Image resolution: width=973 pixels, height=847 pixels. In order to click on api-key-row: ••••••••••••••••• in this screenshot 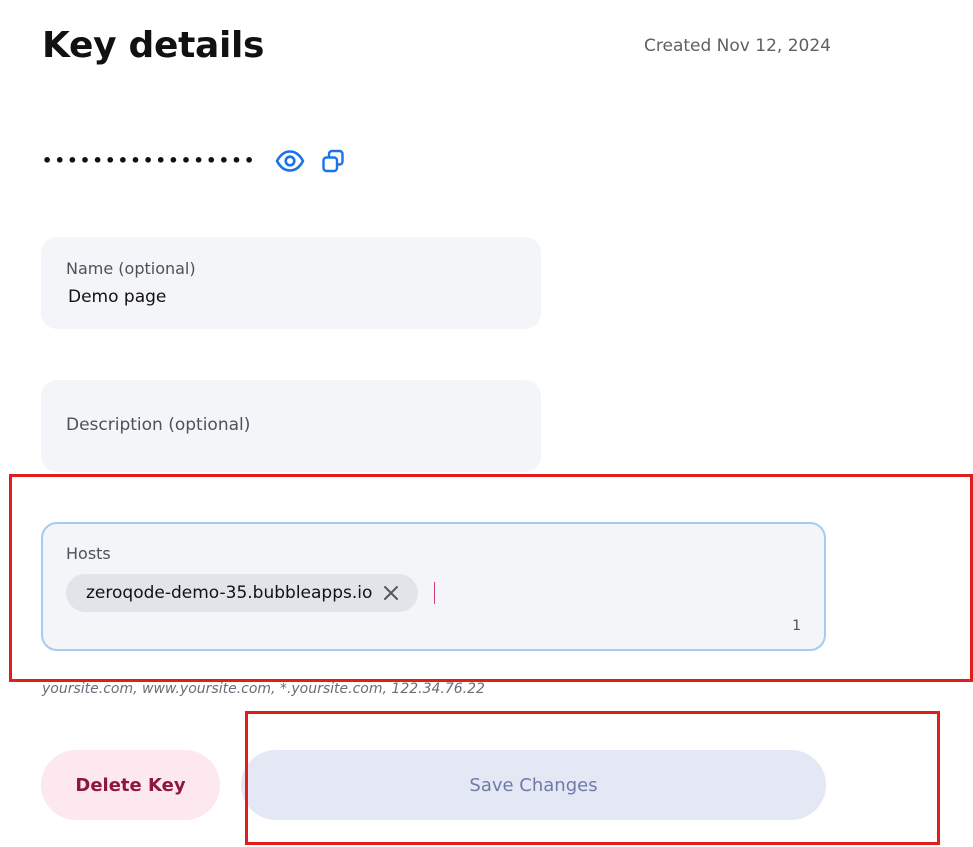, I will do `click(193, 161)`.